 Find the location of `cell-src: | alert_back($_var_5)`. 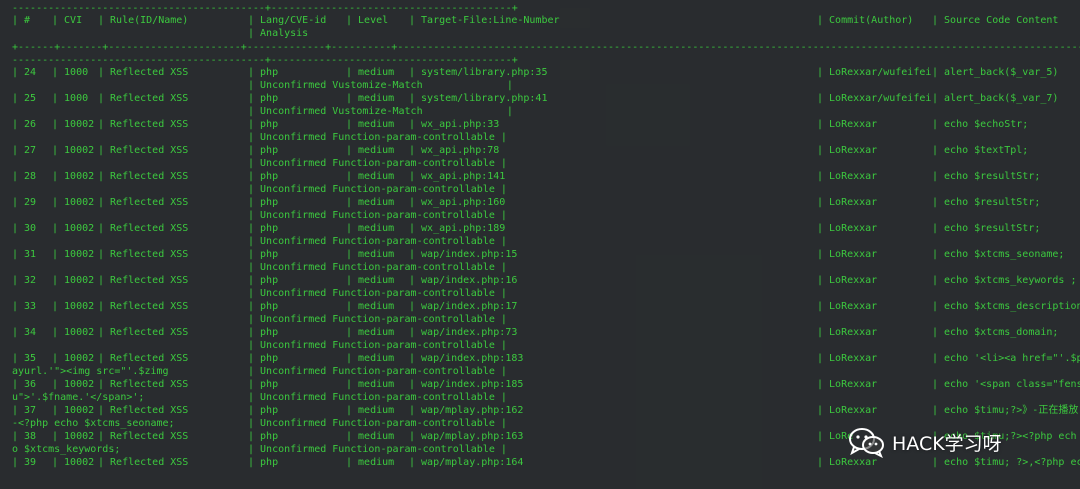

cell-src: | alert_back($_var_5) is located at coordinates (995, 72).